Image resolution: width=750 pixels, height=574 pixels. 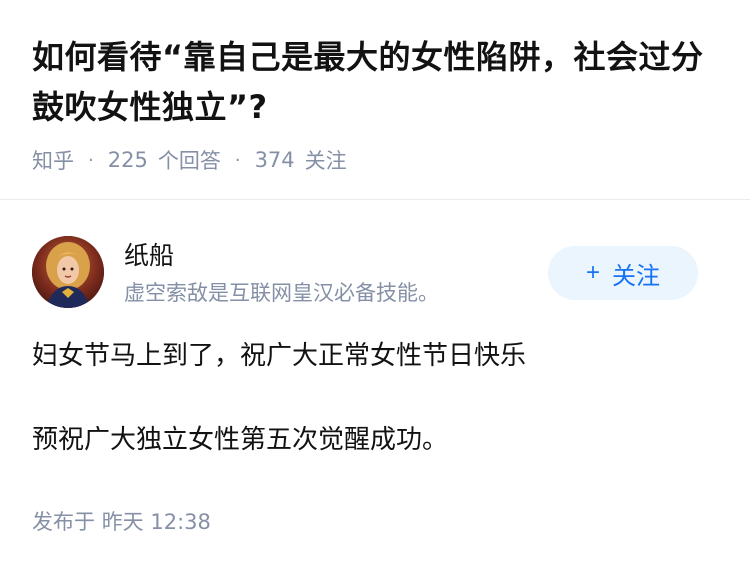 What do you see at coordinates (375, 199) in the screenshot?
I see `divider` at bounding box center [375, 199].